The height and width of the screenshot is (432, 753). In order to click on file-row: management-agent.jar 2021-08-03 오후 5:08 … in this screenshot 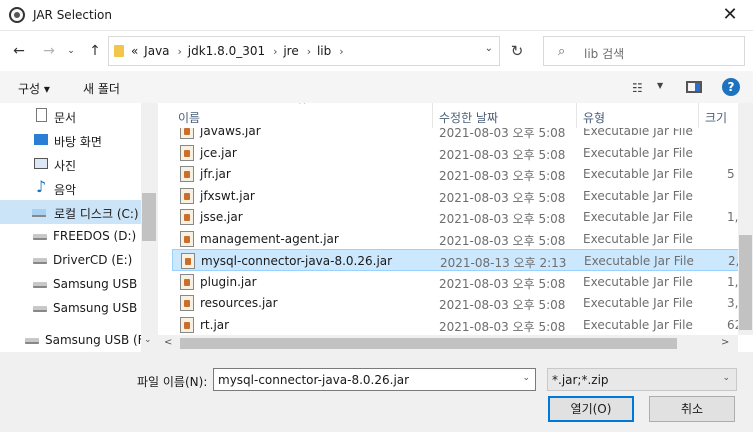, I will do `click(457, 239)`.